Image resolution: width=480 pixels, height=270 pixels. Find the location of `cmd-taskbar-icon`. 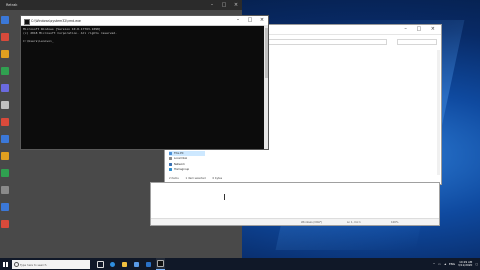

cmd-taskbar-icon is located at coordinates (160, 264).